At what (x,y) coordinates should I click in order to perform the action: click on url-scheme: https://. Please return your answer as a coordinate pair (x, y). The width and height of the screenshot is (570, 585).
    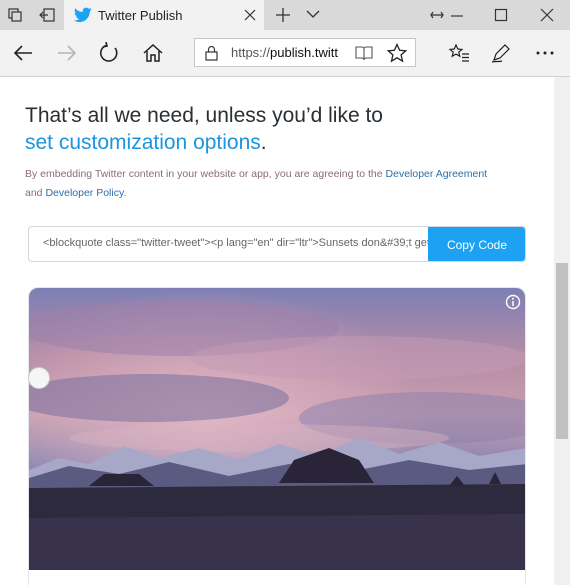
    Looking at the image, I should click on (251, 52).